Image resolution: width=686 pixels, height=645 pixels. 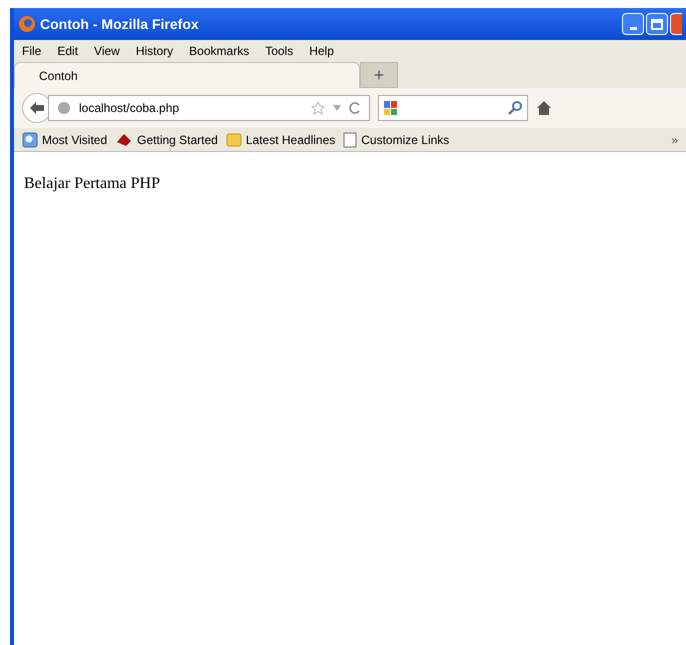 What do you see at coordinates (321, 51) in the screenshot?
I see `menu-item: Help` at bounding box center [321, 51].